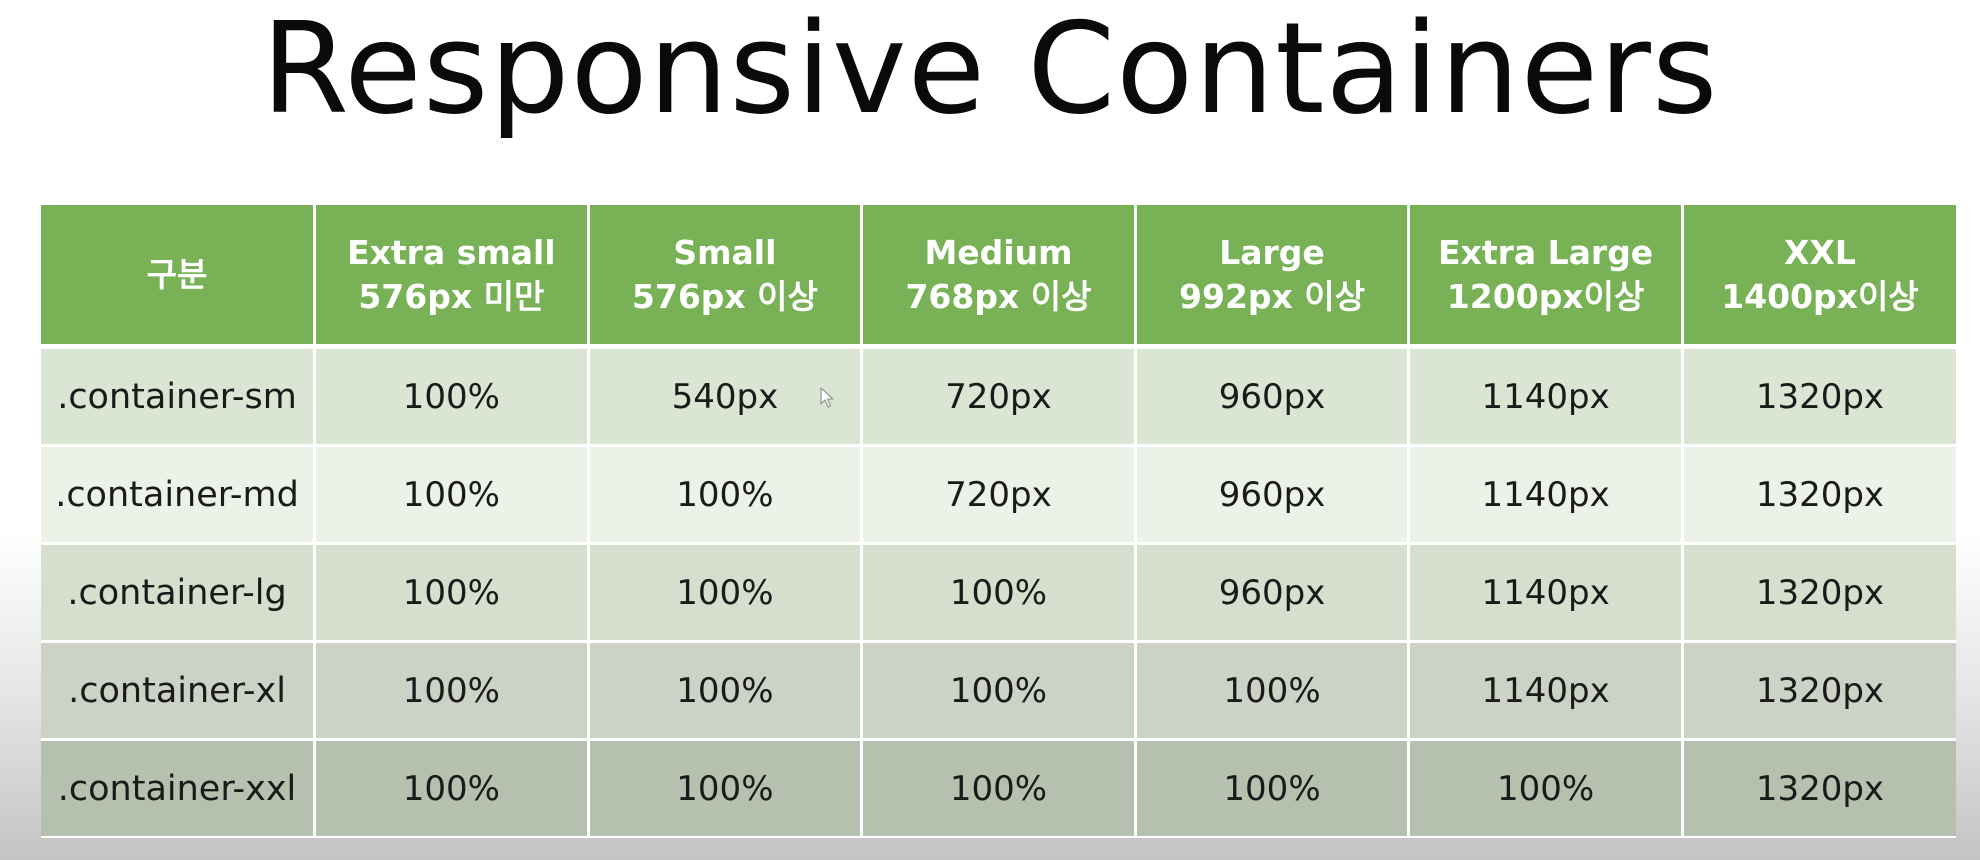 The height and width of the screenshot is (860, 1980). I want to click on header-cell-medium: Medium 768px 이상, so click(999, 277).